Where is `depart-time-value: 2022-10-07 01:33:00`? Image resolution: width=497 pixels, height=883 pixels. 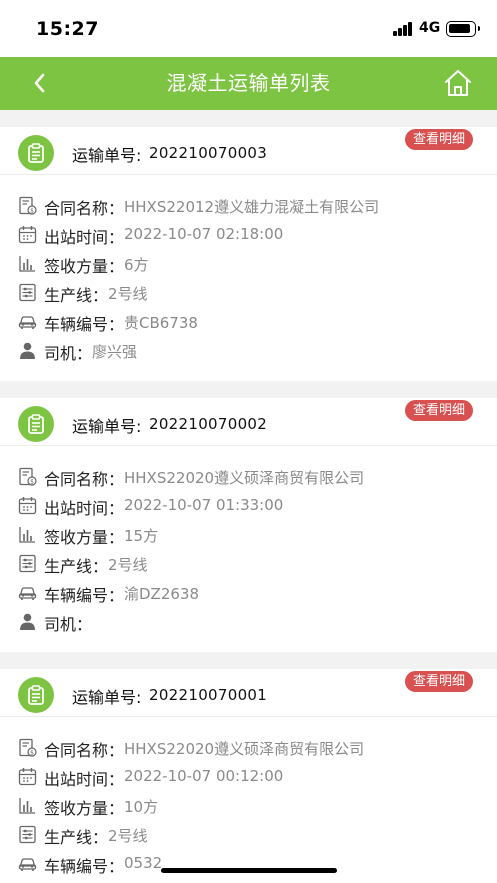
depart-time-value: 2022-10-07 01:33:00 is located at coordinates (204, 505).